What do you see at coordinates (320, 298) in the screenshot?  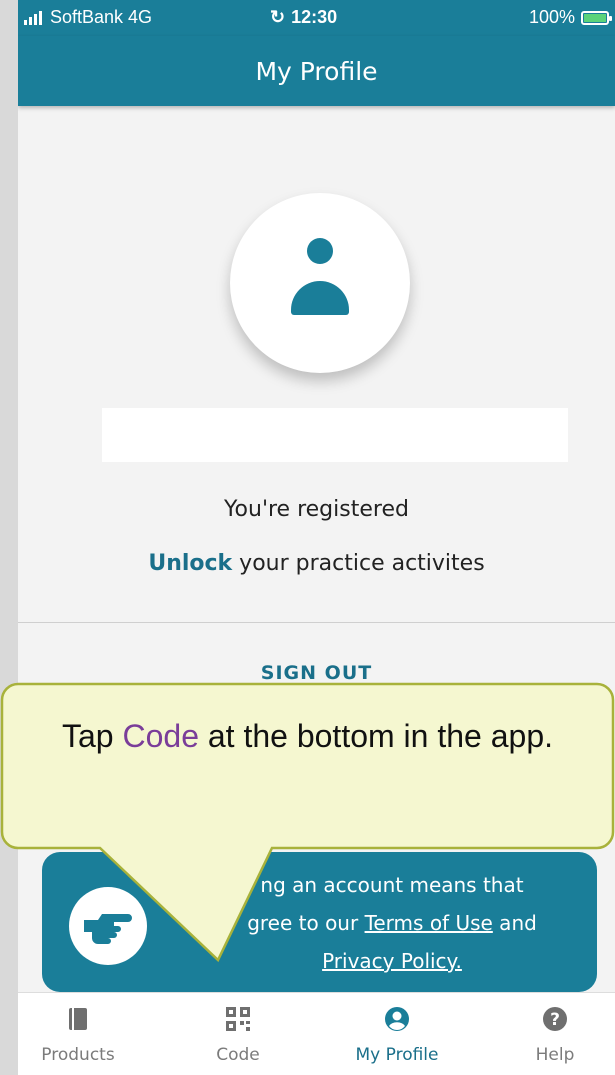 I see `user-body-icon` at bounding box center [320, 298].